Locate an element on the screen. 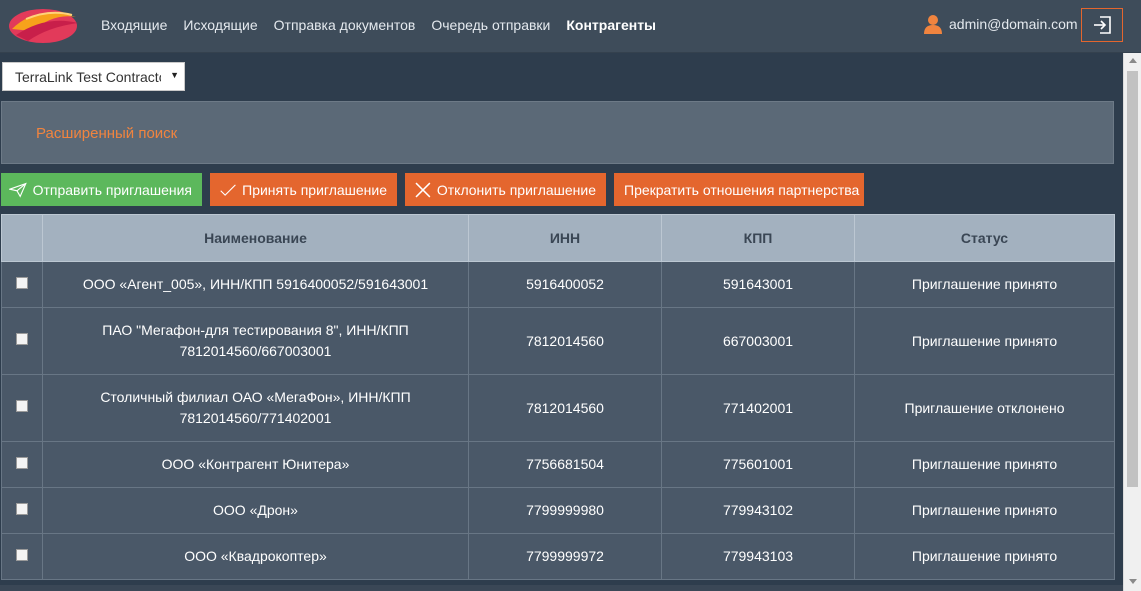  organization-select-value: TerraLink Test Contractor is located at coordinates (88, 77).